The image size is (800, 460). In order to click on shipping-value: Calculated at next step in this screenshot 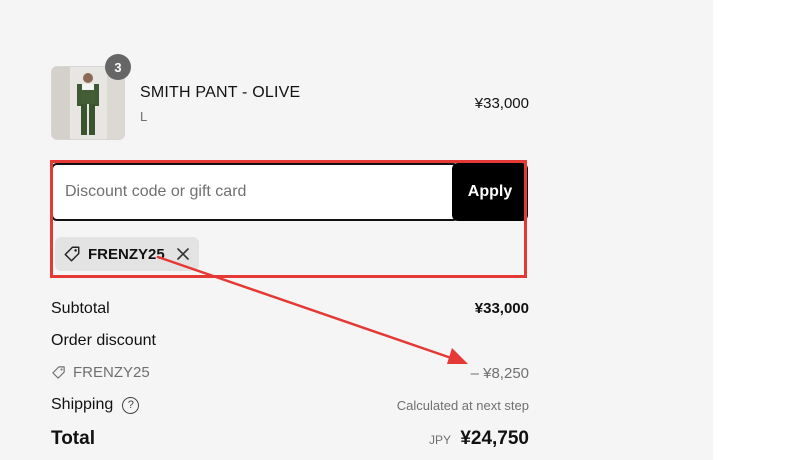, I will do `click(462, 405)`.